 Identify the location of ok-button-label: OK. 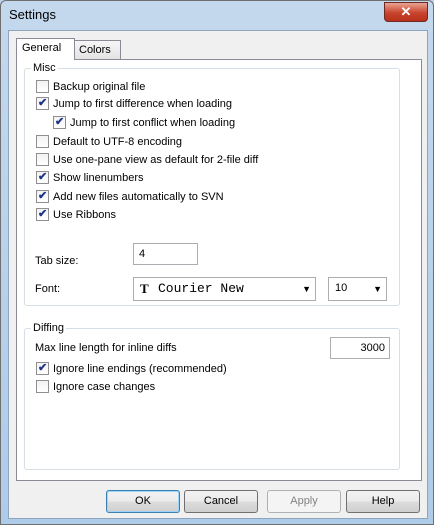
(143, 501).